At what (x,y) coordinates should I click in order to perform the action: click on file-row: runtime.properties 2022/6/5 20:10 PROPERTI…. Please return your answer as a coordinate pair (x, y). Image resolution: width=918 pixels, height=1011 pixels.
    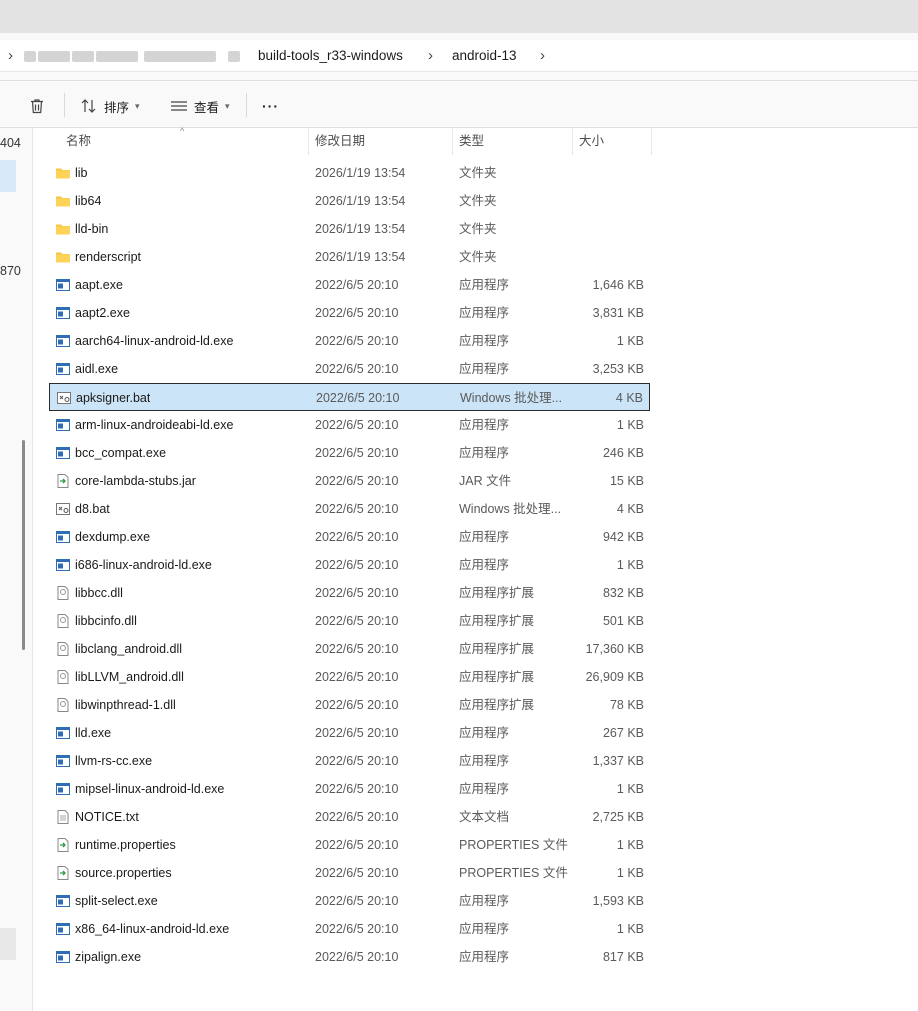
    Looking at the image, I should click on (349, 845).